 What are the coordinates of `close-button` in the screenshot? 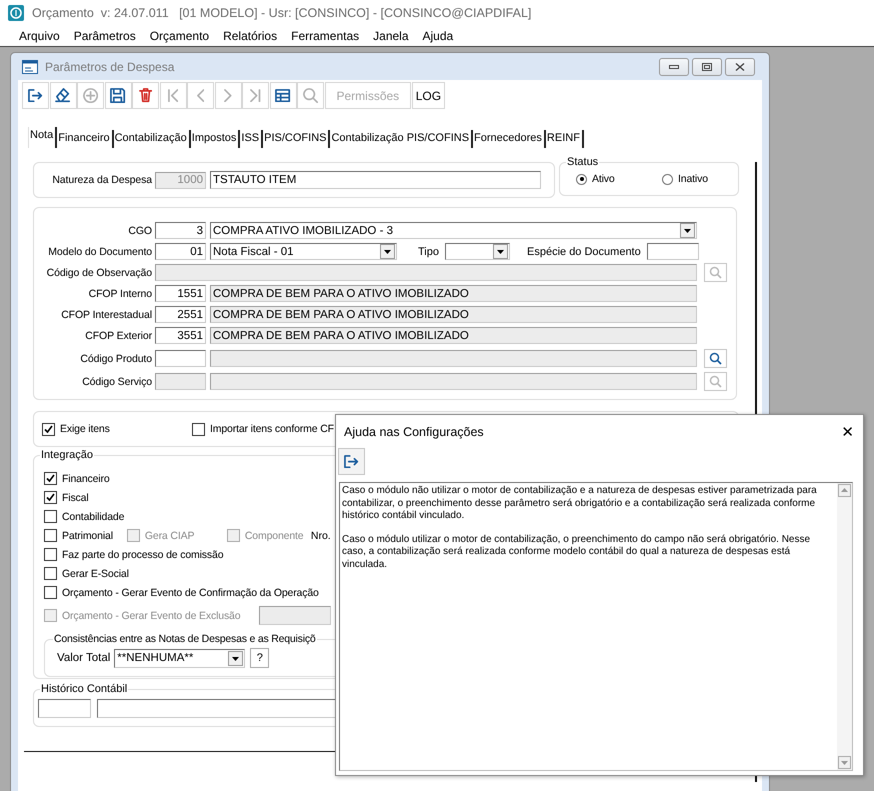 It's located at (740, 67).